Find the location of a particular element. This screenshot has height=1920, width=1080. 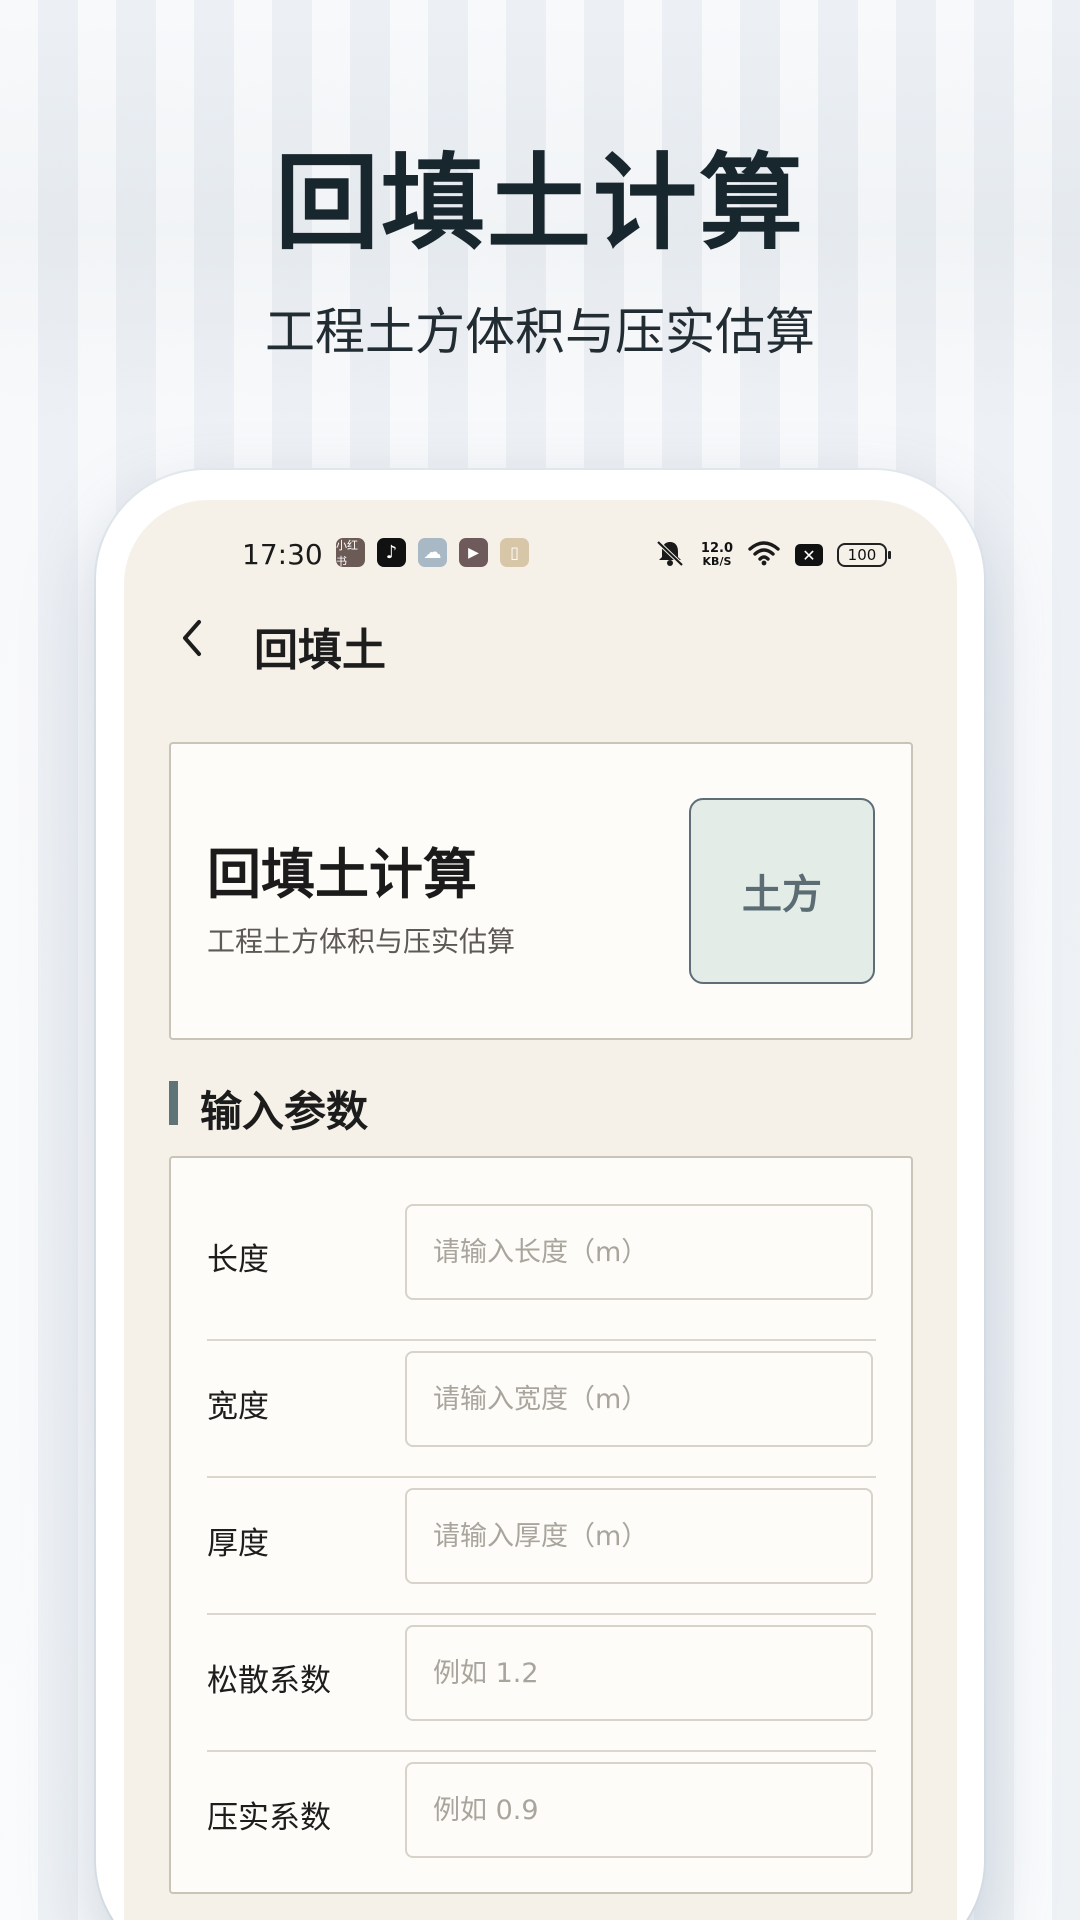

wifi-icon is located at coordinates (764, 555).